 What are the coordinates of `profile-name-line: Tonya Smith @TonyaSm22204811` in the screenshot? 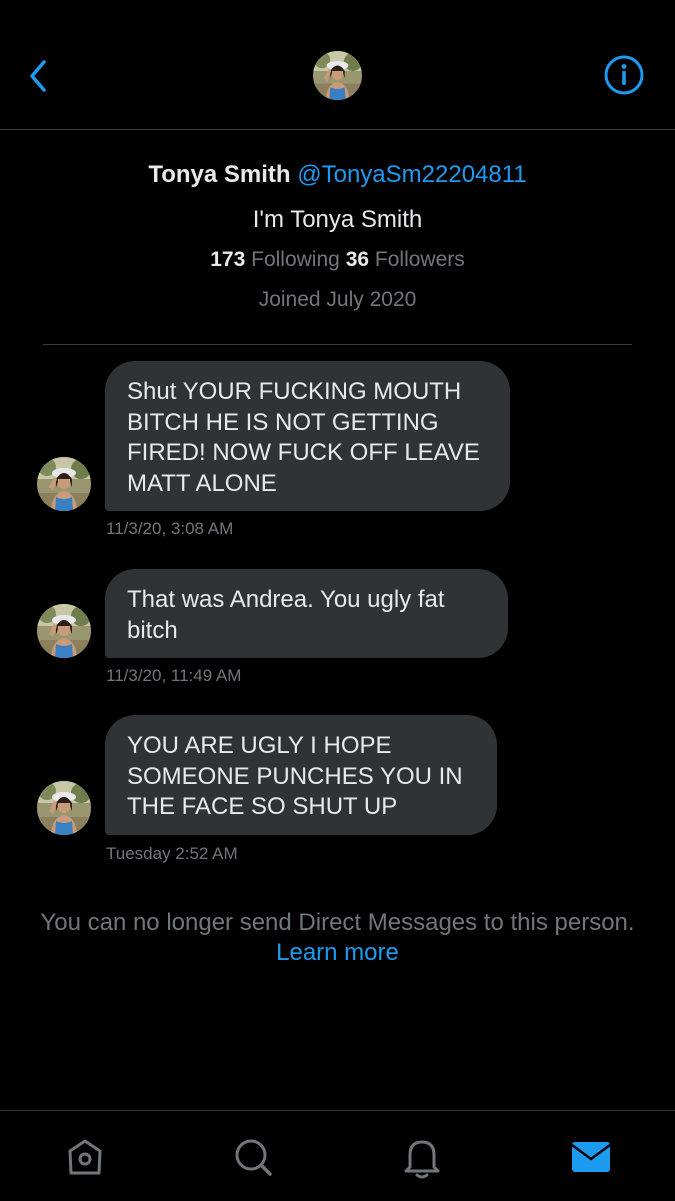 It's located at (337, 175).